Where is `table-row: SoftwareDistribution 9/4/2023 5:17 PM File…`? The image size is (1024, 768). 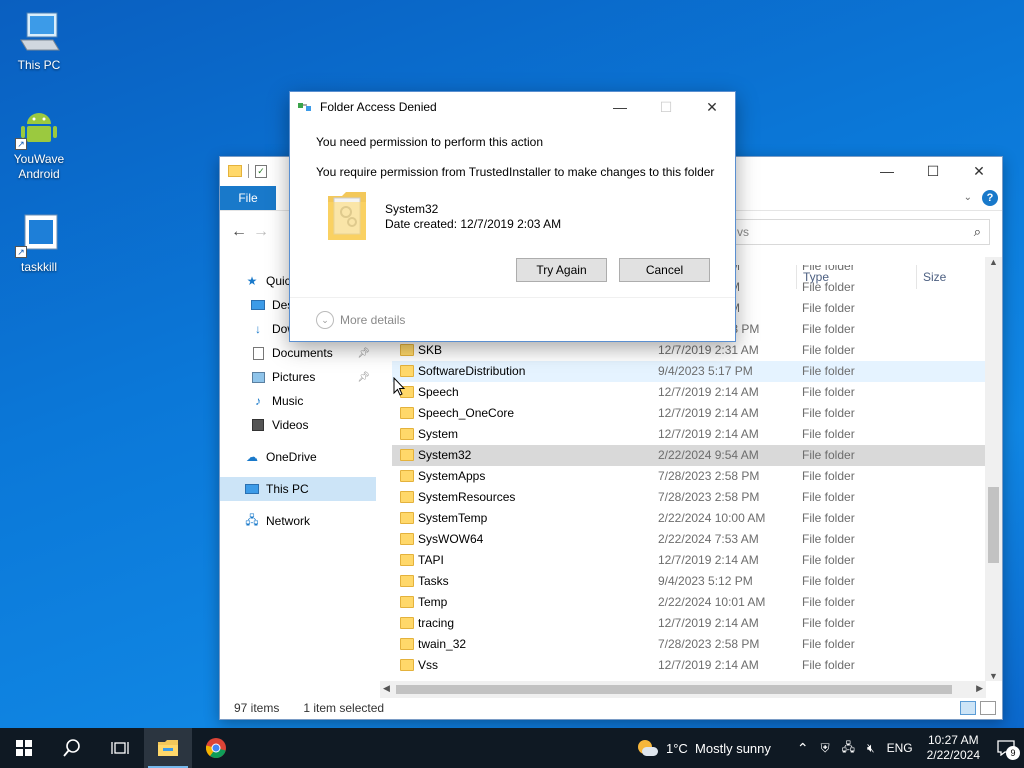 table-row: SoftwareDistribution 9/4/2023 5:17 PM File… is located at coordinates (690, 371).